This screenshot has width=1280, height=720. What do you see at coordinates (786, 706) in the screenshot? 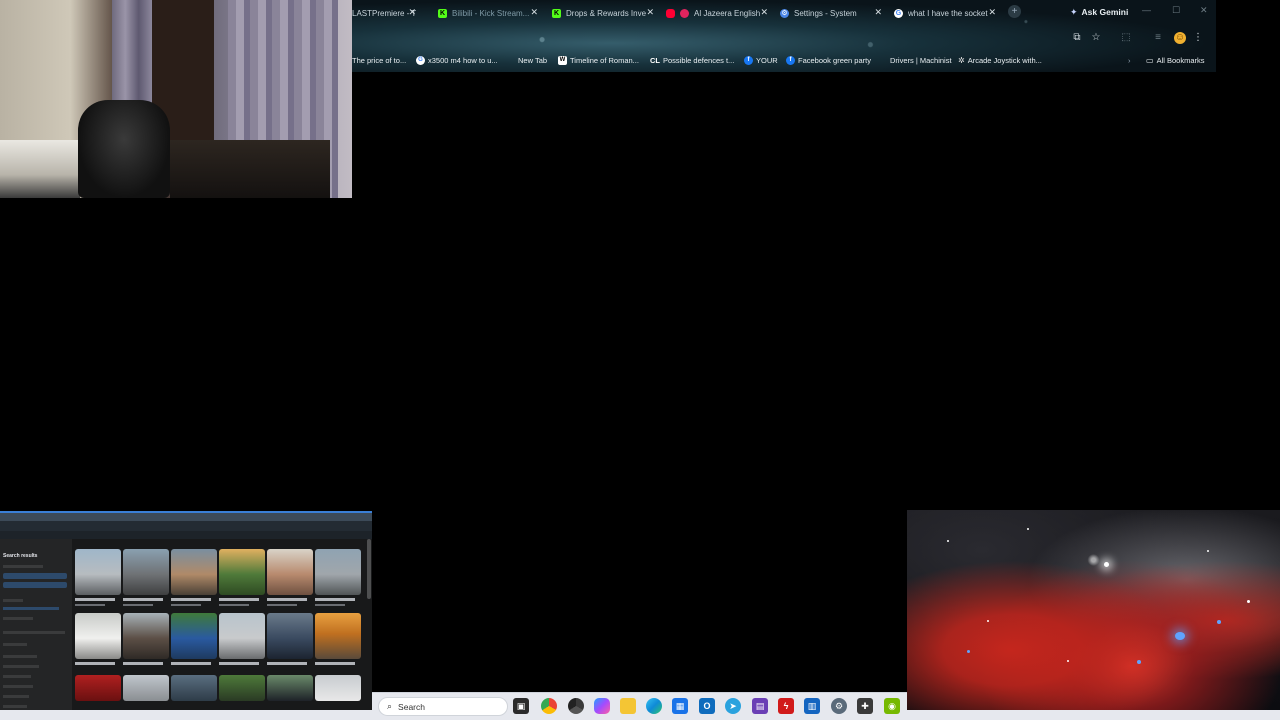
I see `flash-icon: ϟ` at bounding box center [786, 706].